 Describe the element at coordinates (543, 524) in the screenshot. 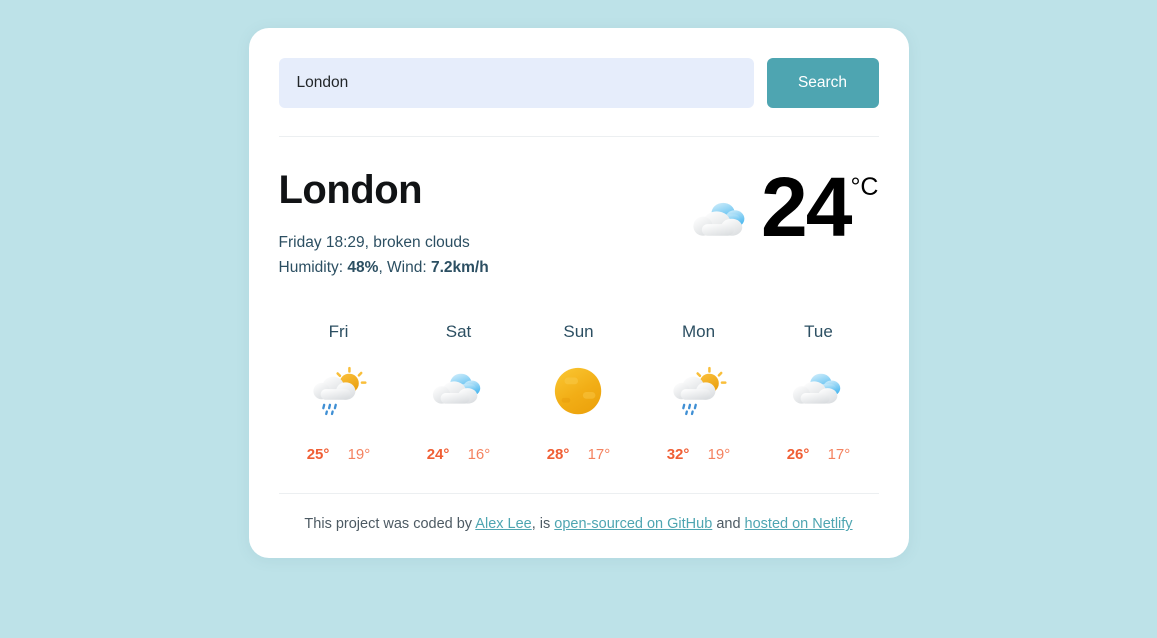

I see `footer-text-middle: , is` at that location.